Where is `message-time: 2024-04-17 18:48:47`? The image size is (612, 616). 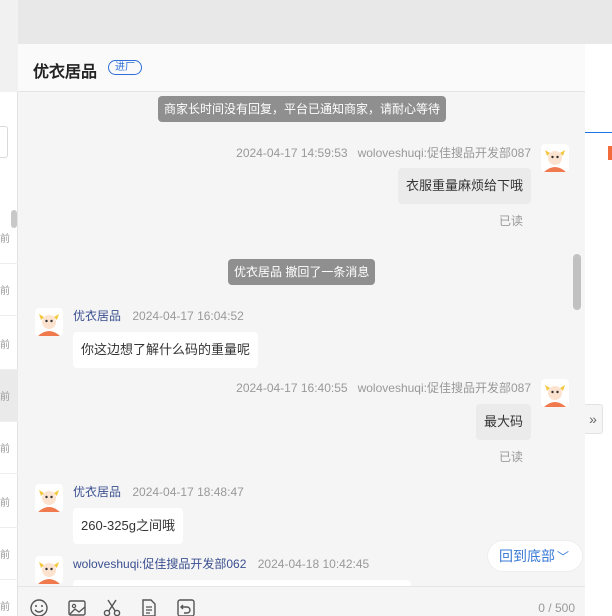 message-time: 2024-04-17 18:48:47 is located at coordinates (188, 492).